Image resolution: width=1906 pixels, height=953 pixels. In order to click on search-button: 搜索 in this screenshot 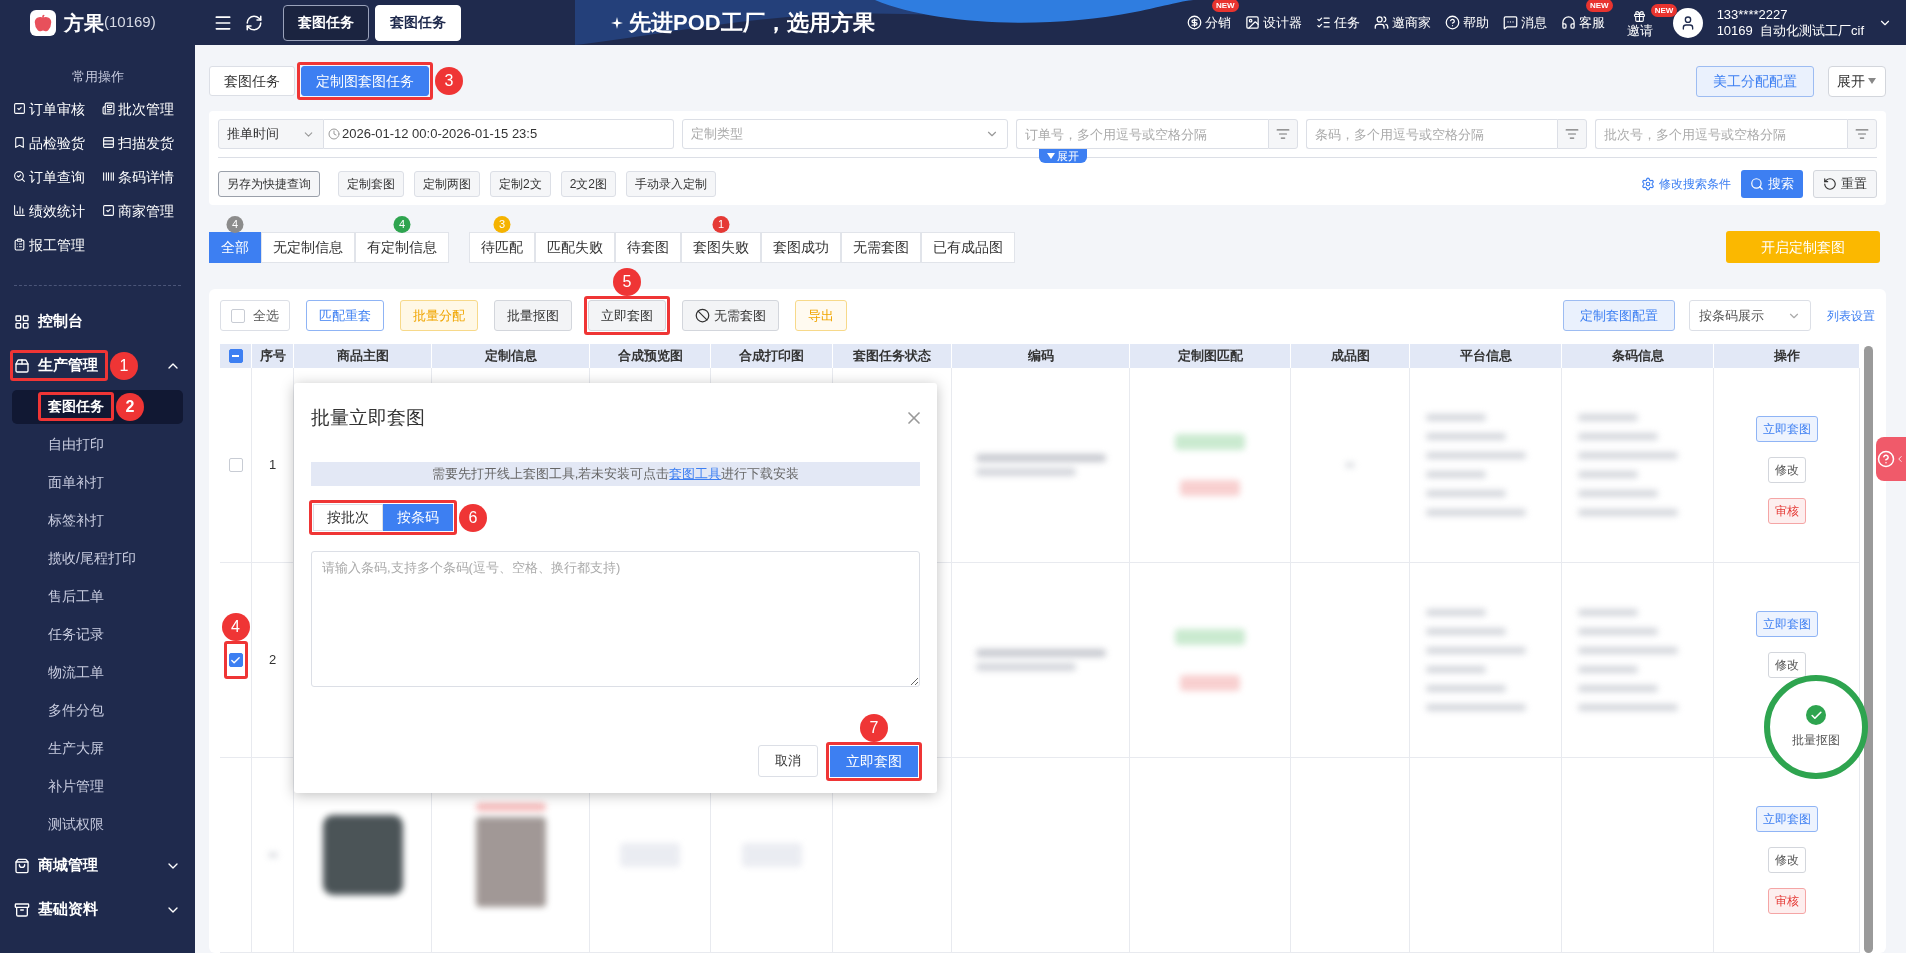, I will do `click(1772, 184)`.